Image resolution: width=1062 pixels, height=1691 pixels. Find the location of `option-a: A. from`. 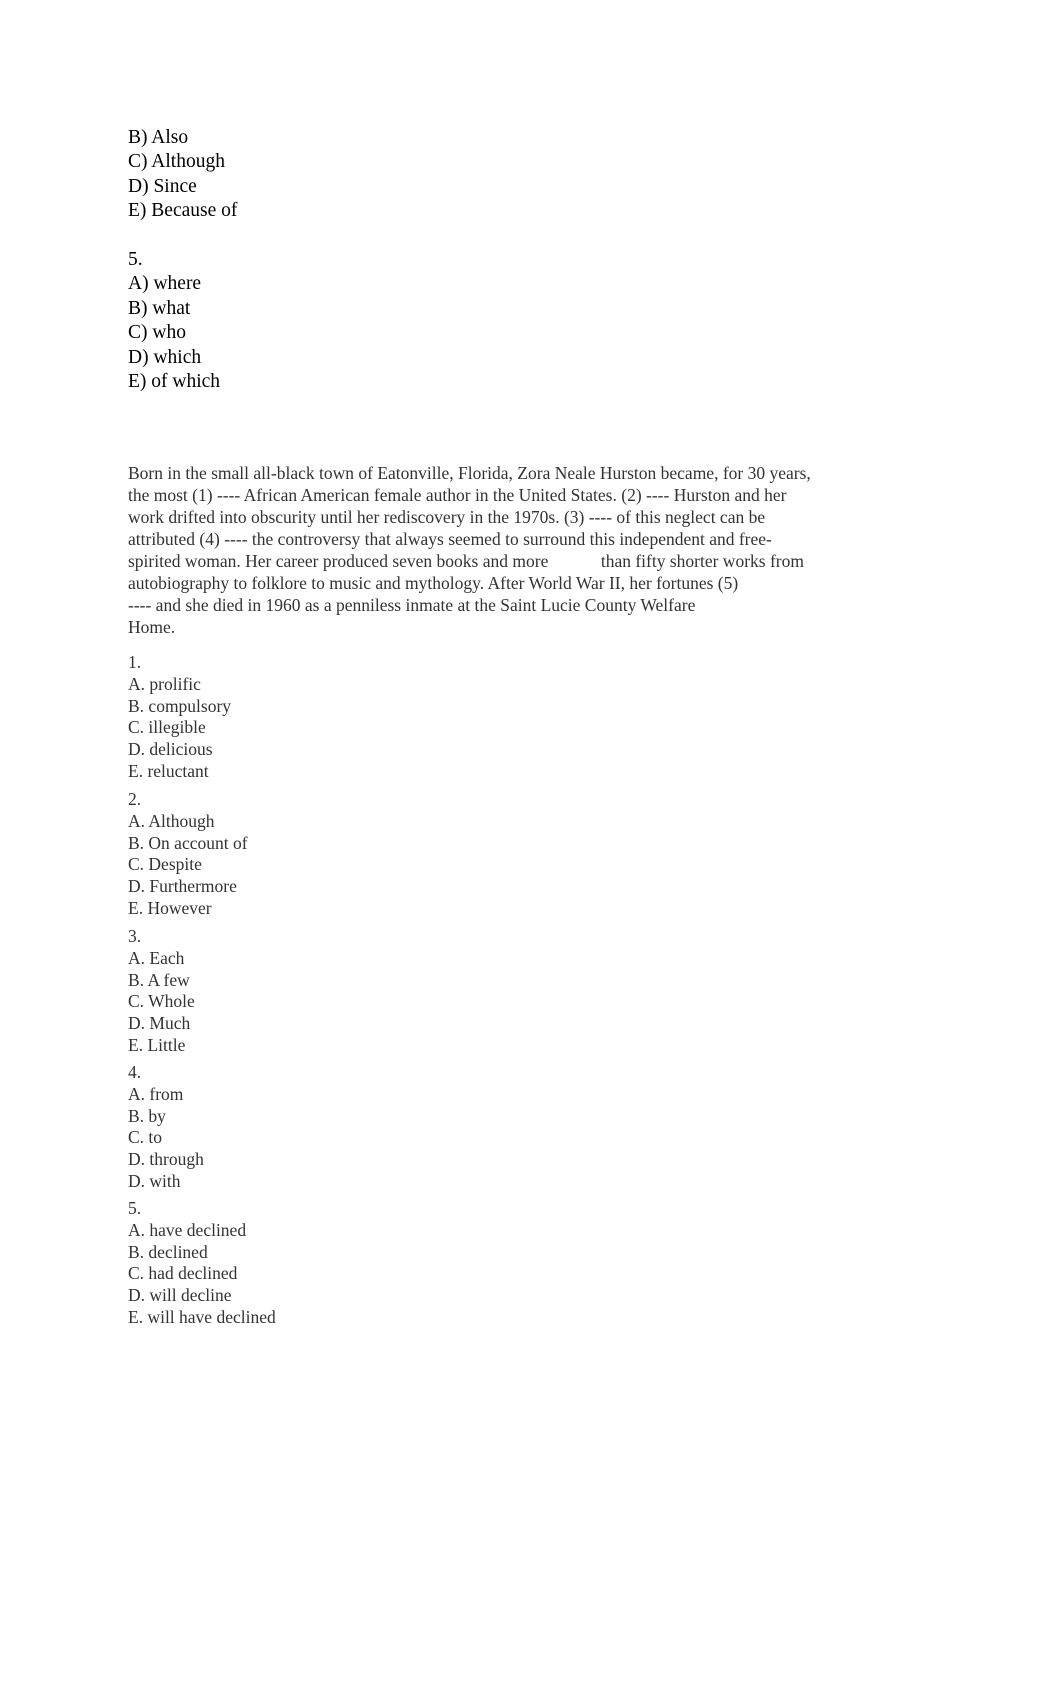

option-a: A. from is located at coordinates (156, 1093).